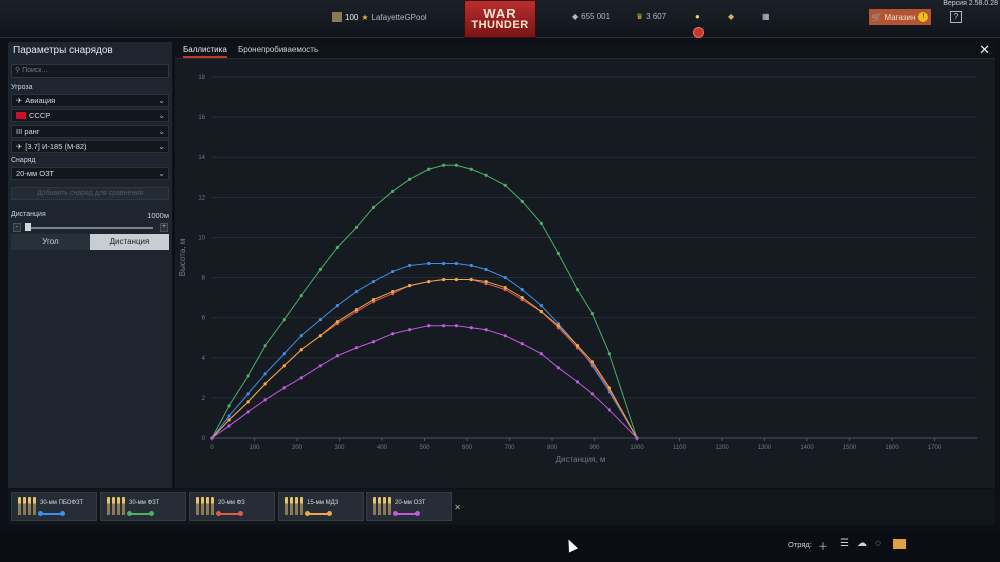 This screenshot has height=562, width=1000. Describe the element at coordinates (731, 16) in the screenshot. I see `premium-icon: ◆` at that location.